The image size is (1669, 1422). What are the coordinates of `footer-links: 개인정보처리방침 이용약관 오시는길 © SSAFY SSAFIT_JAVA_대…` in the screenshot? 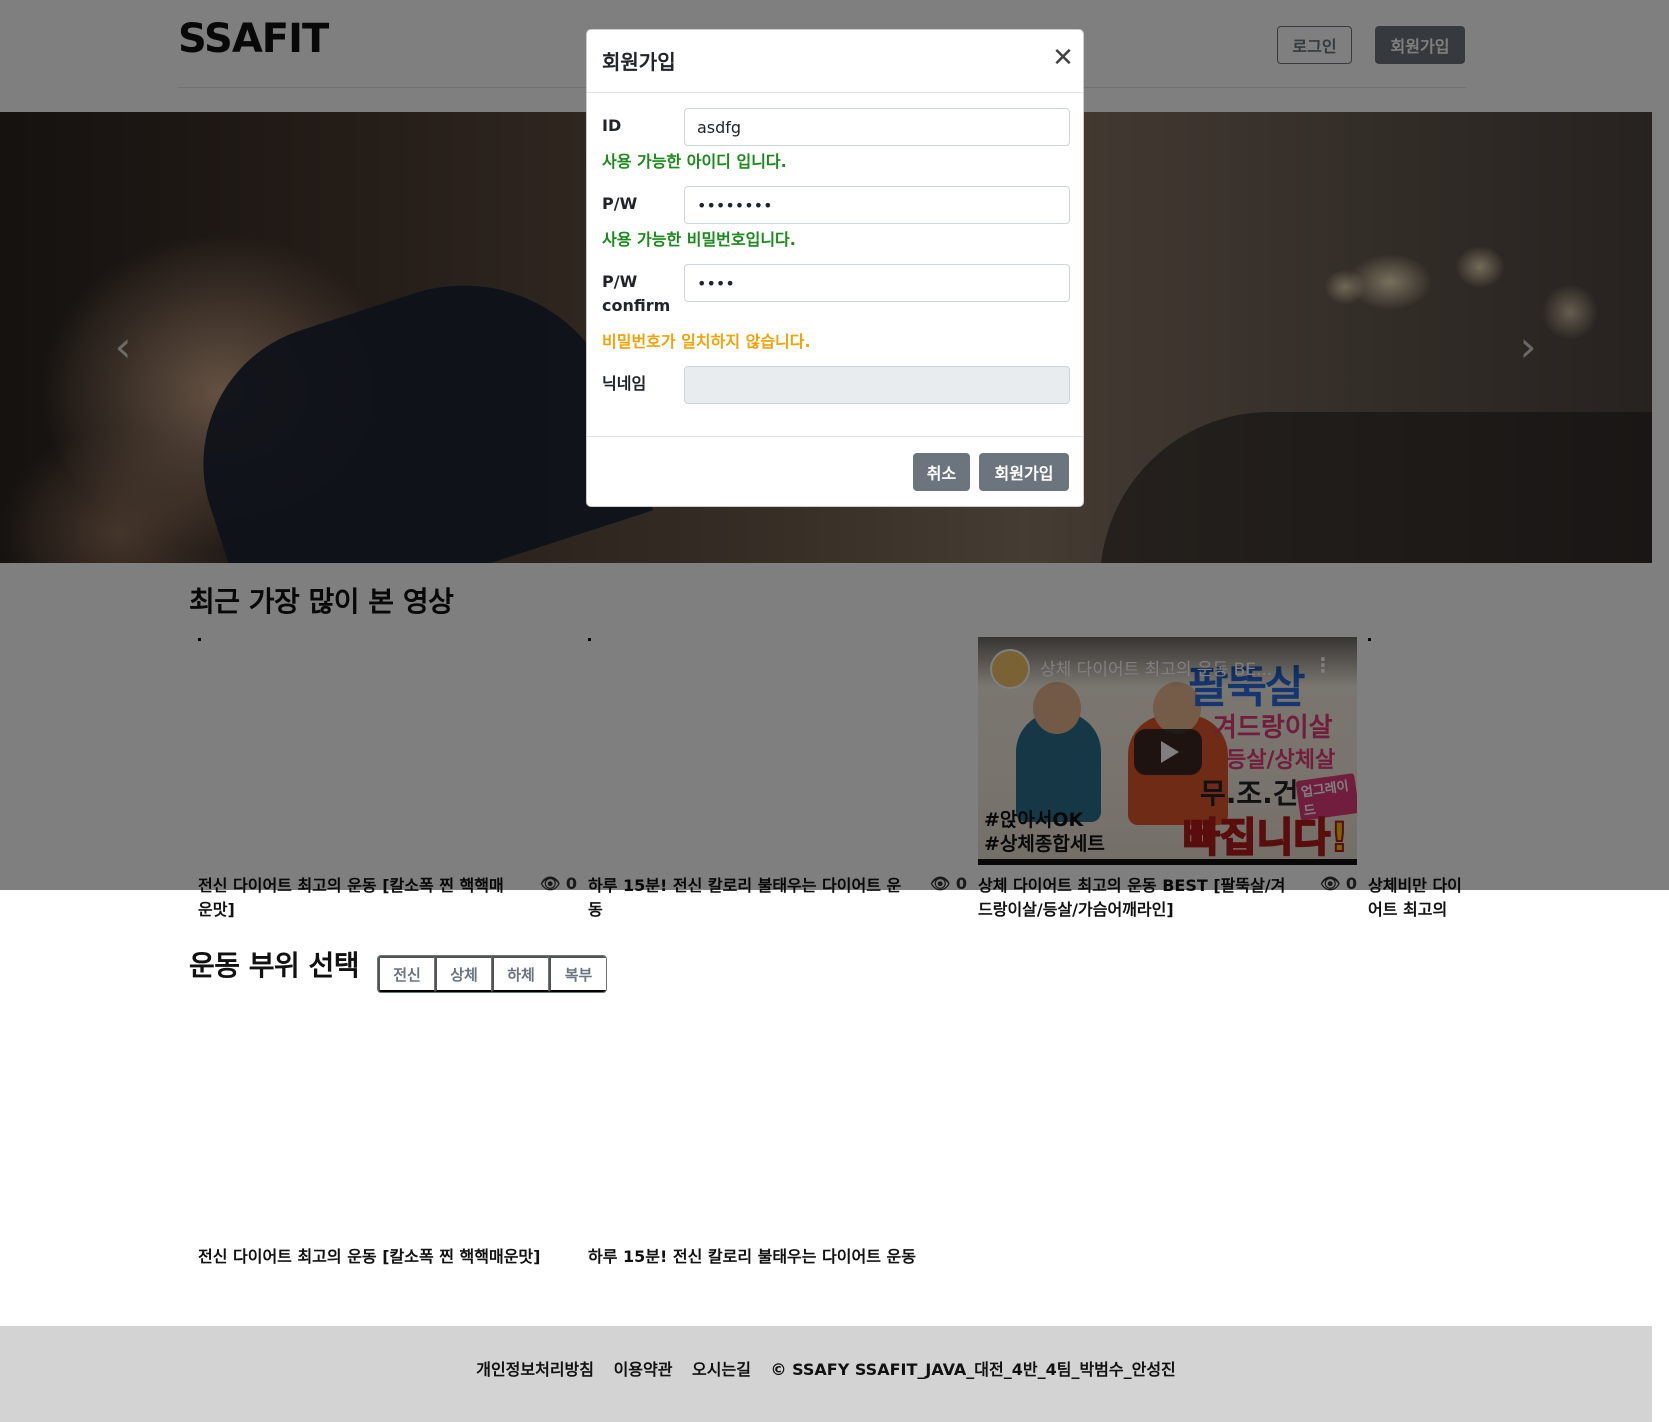 It's located at (826, 1368).